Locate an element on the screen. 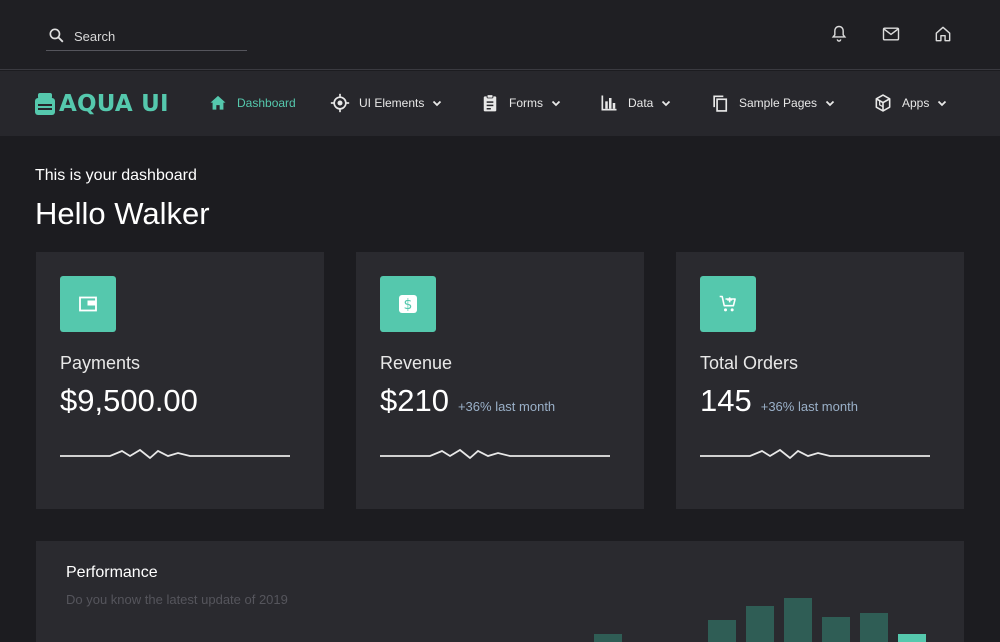 Image resolution: width=1000 pixels, height=642 pixels. top-bar is located at coordinates (500, 35).